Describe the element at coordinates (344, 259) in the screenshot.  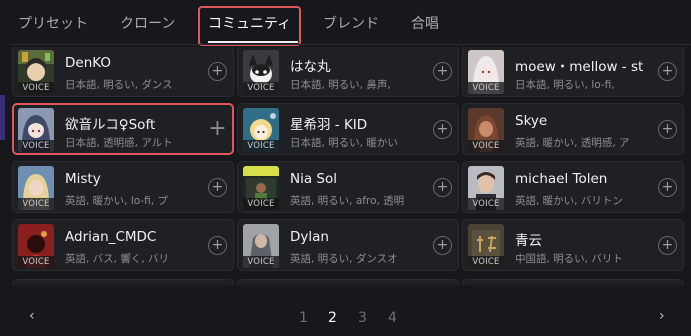
I see `voice-tags: 英語, 明るい, ダンスオ` at that location.